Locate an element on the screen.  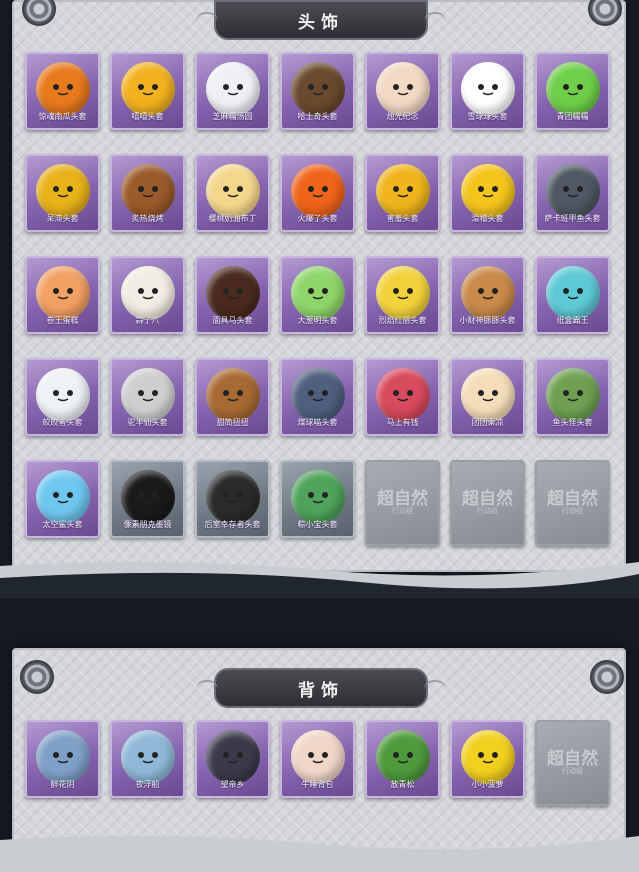
item-card: 小财神豚豚头套 is located at coordinates (487, 295).